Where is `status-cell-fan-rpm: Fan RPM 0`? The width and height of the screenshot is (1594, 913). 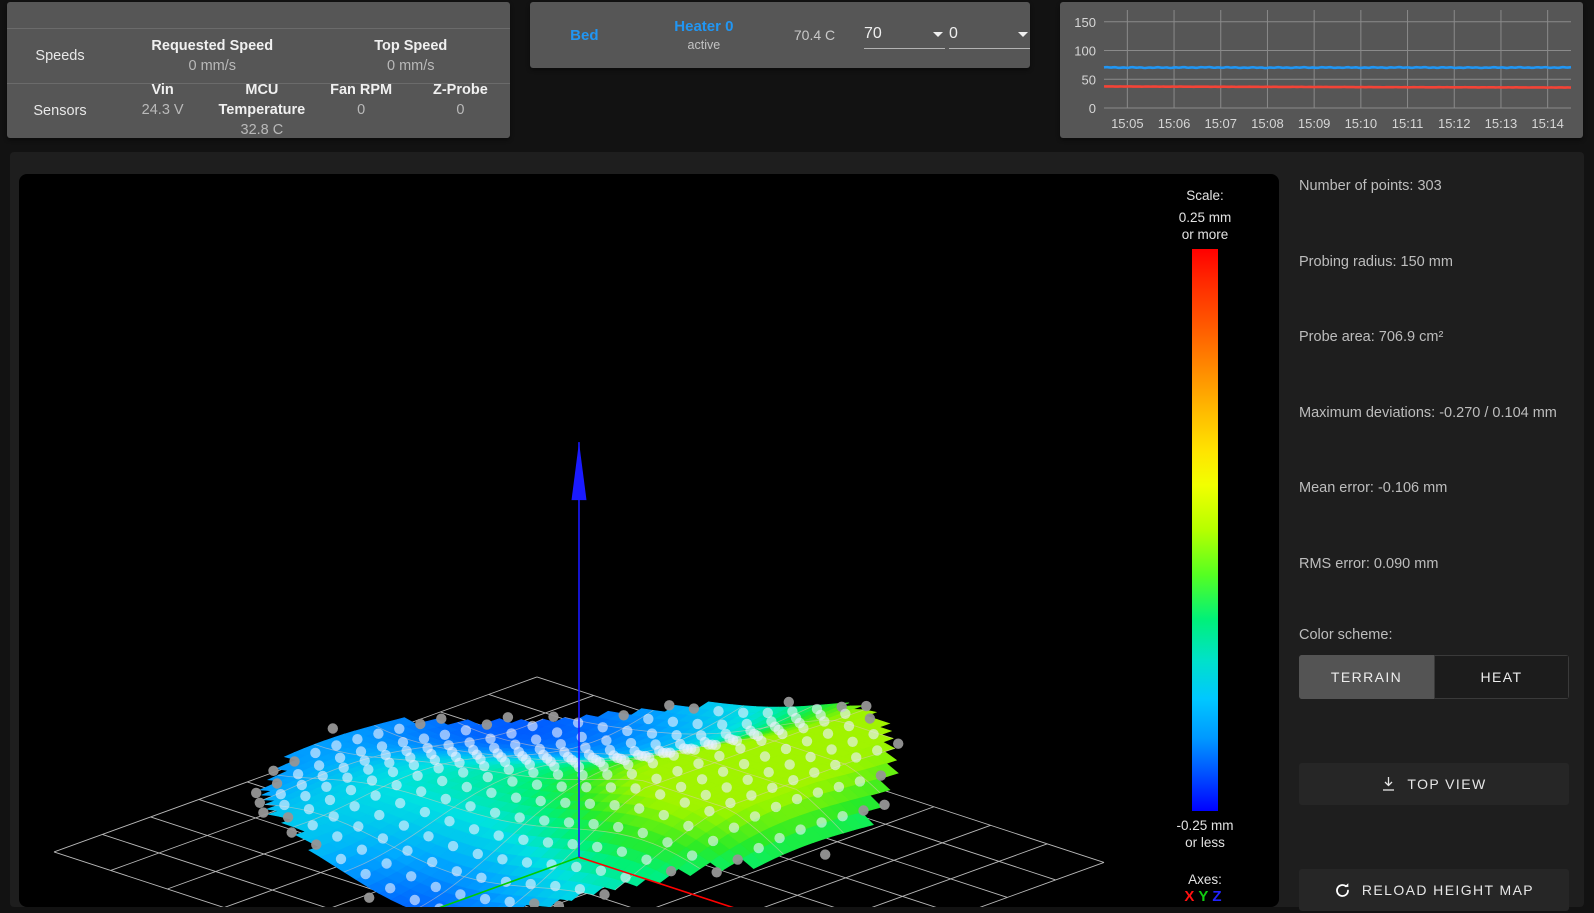 status-cell-fan-rpm: Fan RPM 0 is located at coordinates (361, 109).